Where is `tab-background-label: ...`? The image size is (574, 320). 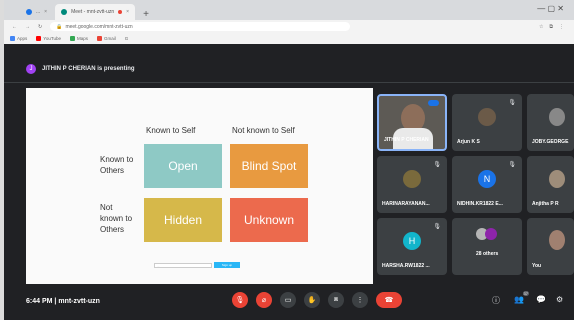 tab-background-label: ... is located at coordinates (38, 12).